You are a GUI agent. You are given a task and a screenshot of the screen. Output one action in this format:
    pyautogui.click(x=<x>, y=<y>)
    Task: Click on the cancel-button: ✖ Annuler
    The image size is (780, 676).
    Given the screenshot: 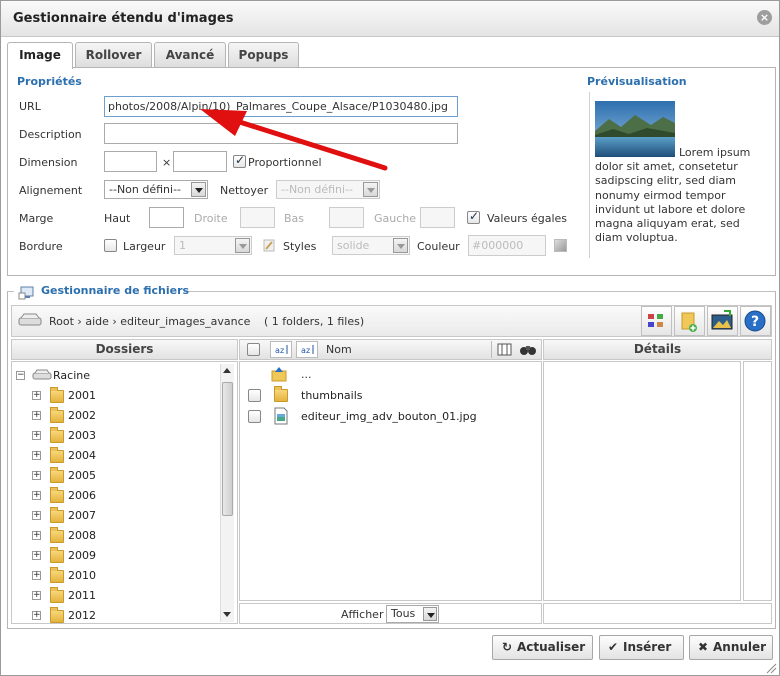 What is the action you would take?
    pyautogui.click(x=731, y=647)
    